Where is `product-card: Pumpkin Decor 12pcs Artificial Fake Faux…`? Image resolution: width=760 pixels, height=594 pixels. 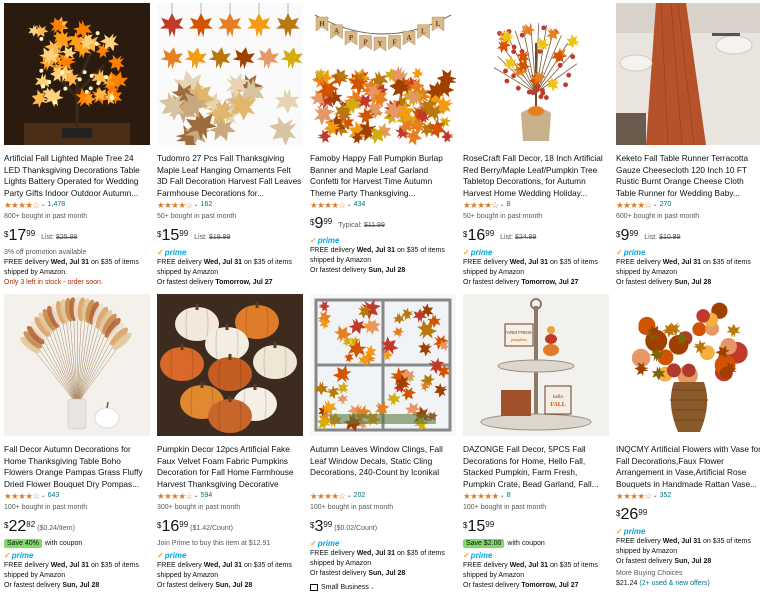 product-card: Pumpkin Decor 12pcs Artificial Fake Faux… is located at coordinates (230, 443).